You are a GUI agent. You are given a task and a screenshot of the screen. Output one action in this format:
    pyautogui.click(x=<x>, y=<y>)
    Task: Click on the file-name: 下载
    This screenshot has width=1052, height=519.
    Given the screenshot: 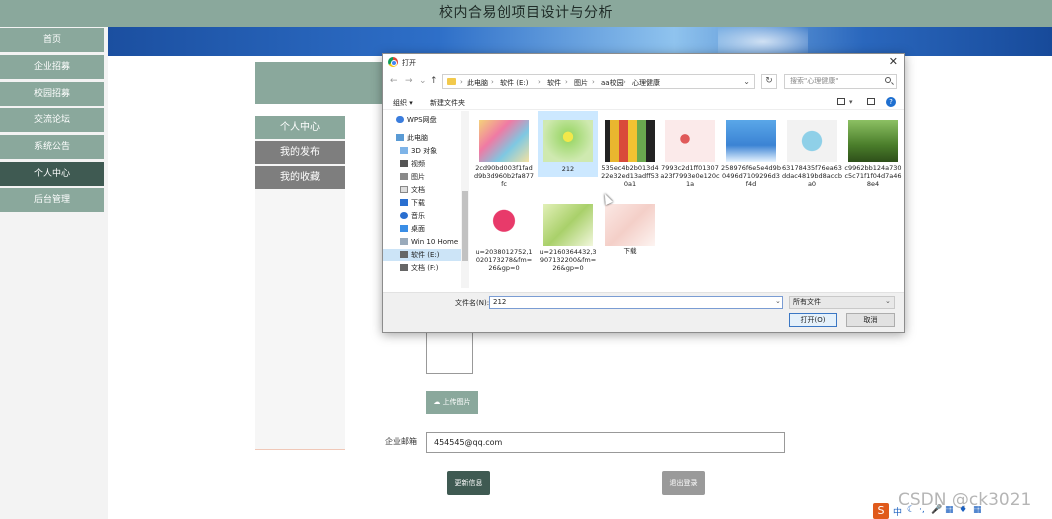 What is the action you would take?
    pyautogui.click(x=630, y=251)
    